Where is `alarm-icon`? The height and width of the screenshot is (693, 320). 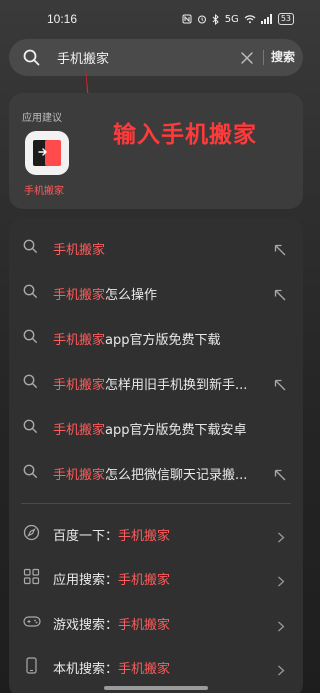
alarm-icon is located at coordinates (202, 19).